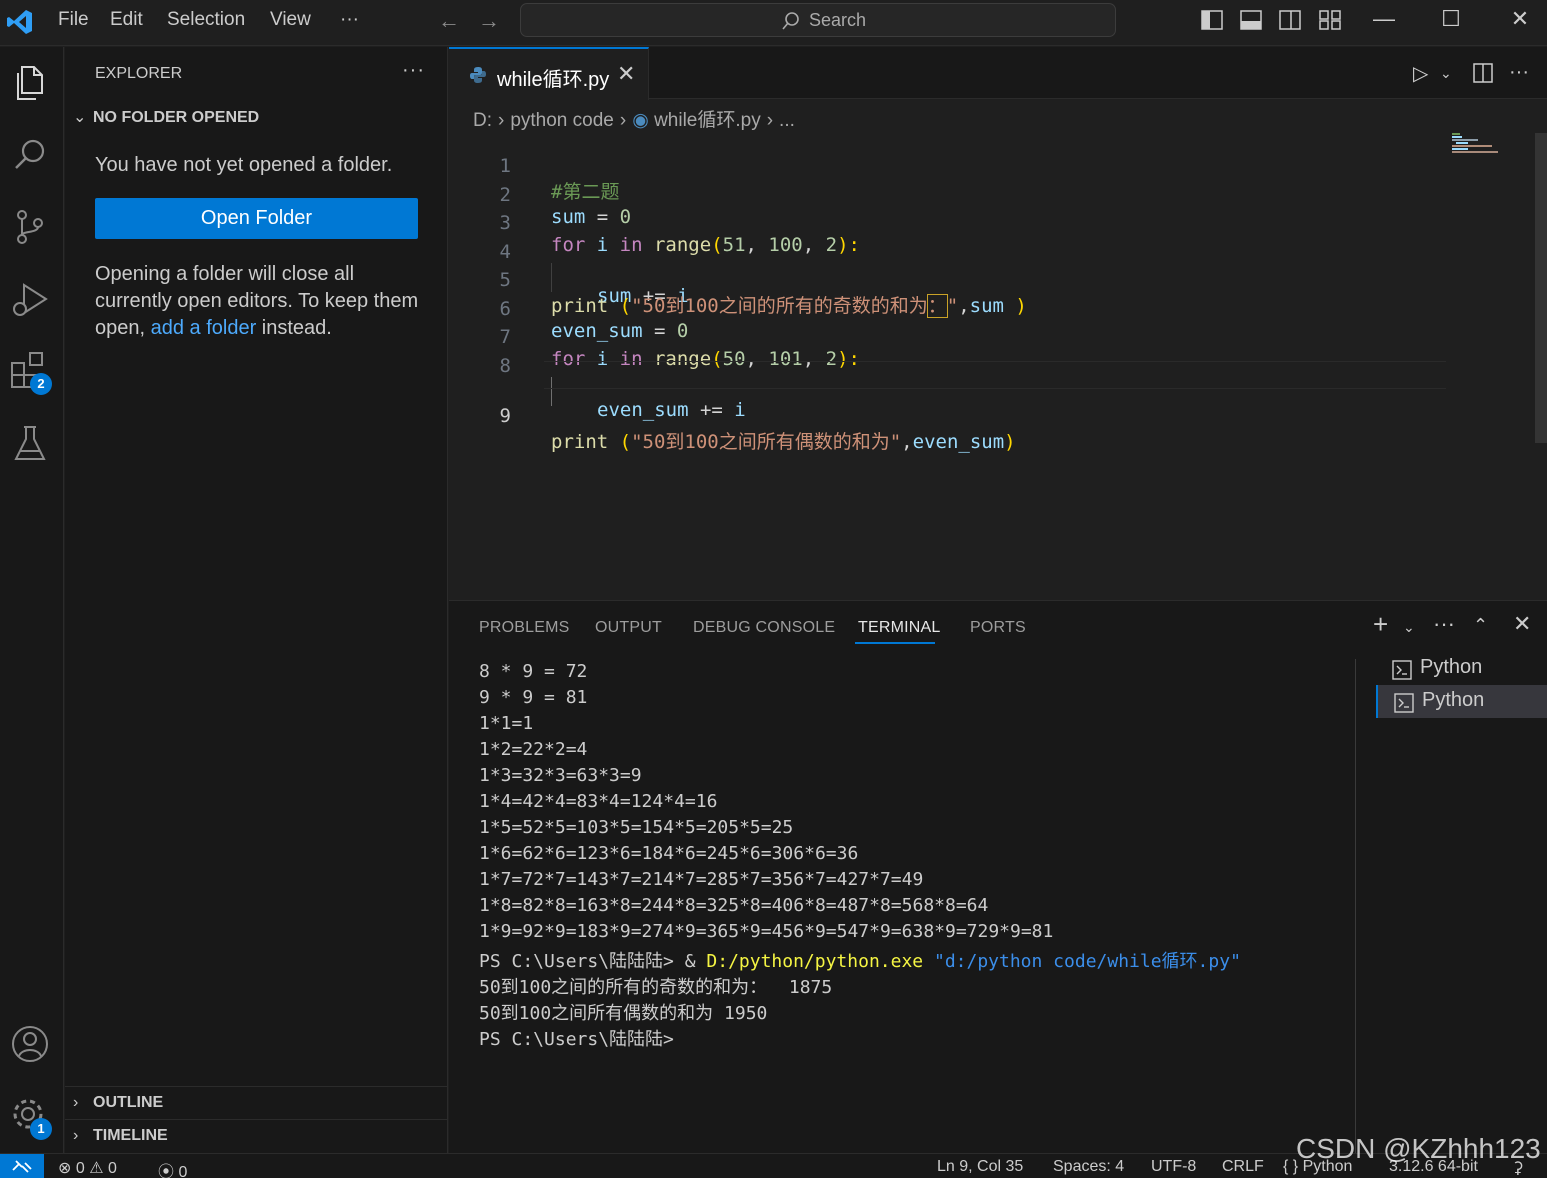 This screenshot has width=1547, height=1178. Describe the element at coordinates (1173, 1167) in the screenshot. I see `encoding: UTF-8` at that location.